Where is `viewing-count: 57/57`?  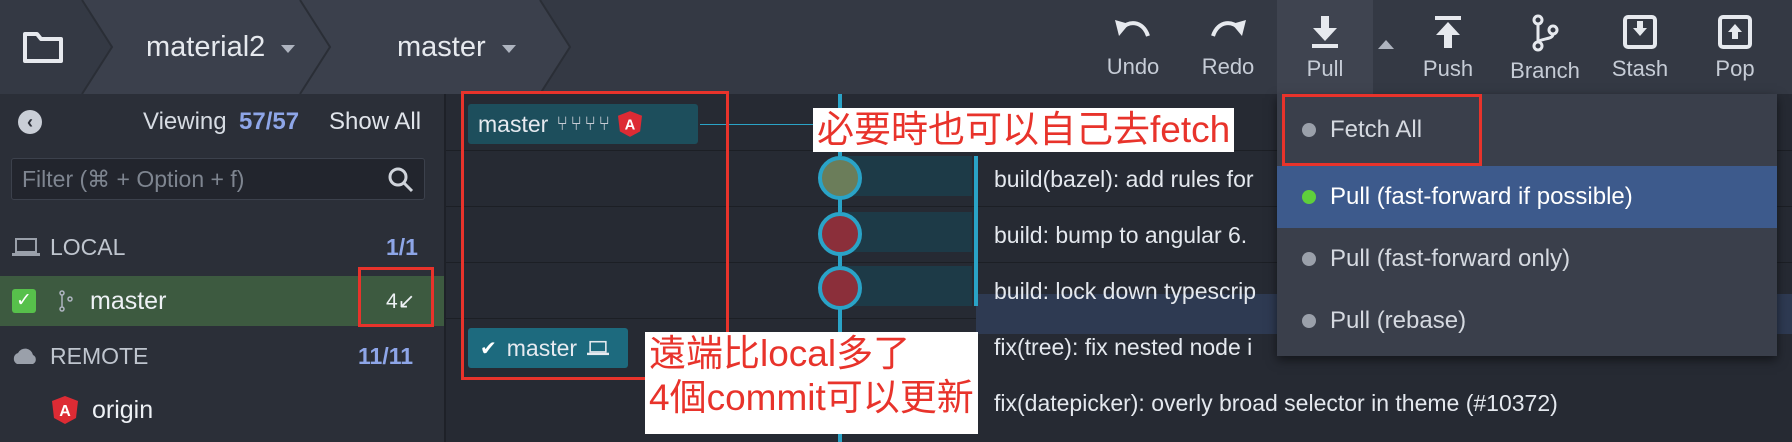
viewing-count: 57/57 is located at coordinates (269, 121).